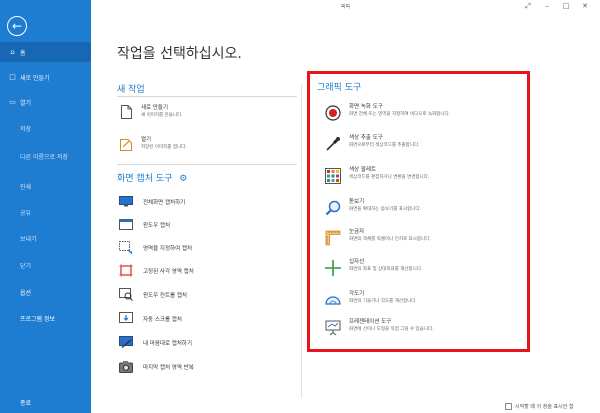 The width and height of the screenshot is (600, 413). I want to click on tool-ruler: 눈금자 화면의 객체를 픽셀이나 인치로 표시합니다., so click(377, 238).